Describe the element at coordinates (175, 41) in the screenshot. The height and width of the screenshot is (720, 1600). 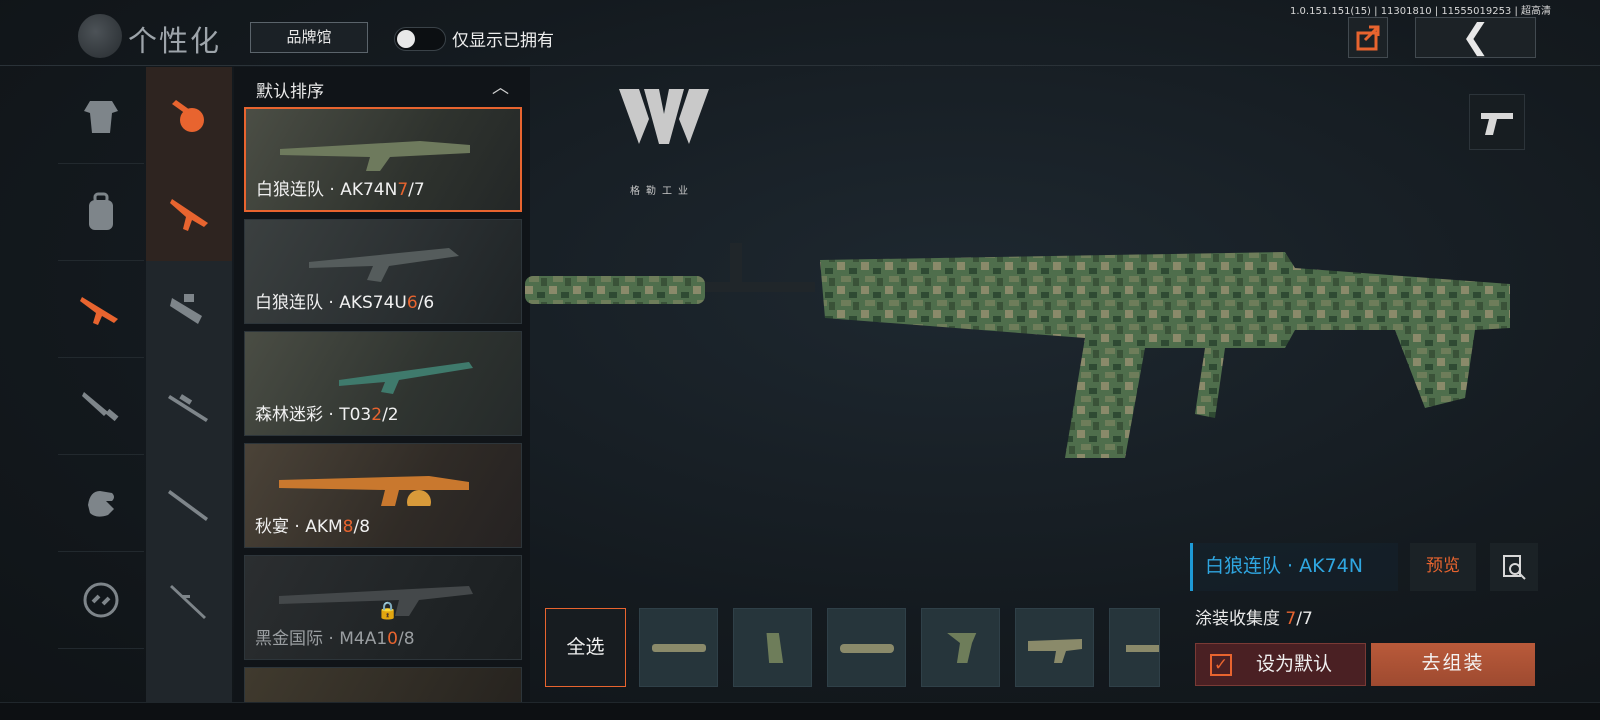
I see `page-title: 个性化` at that location.